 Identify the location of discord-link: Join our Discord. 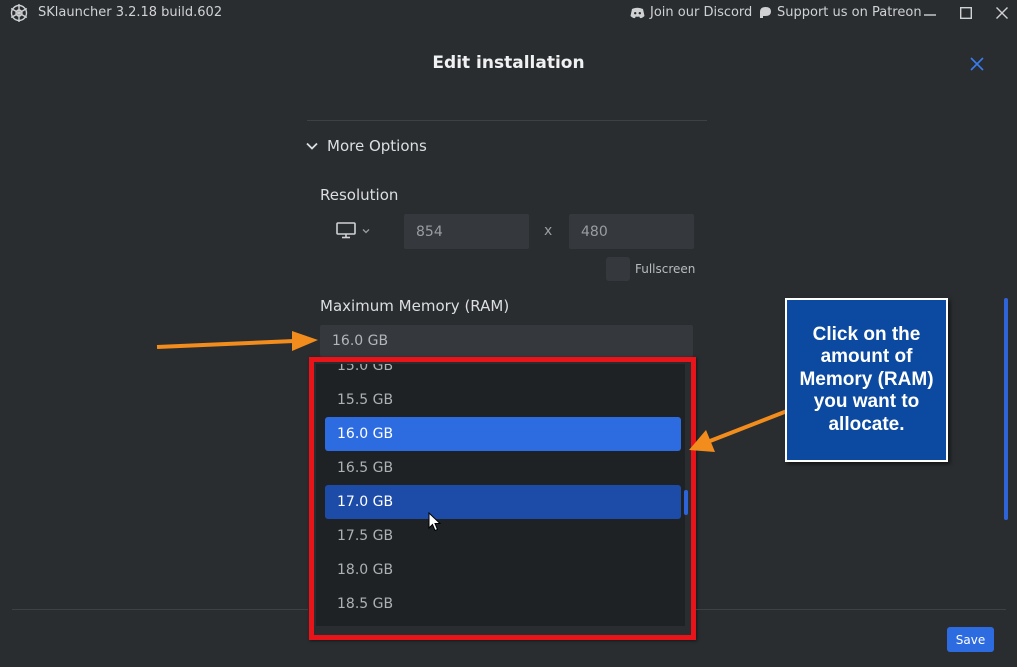
(691, 12).